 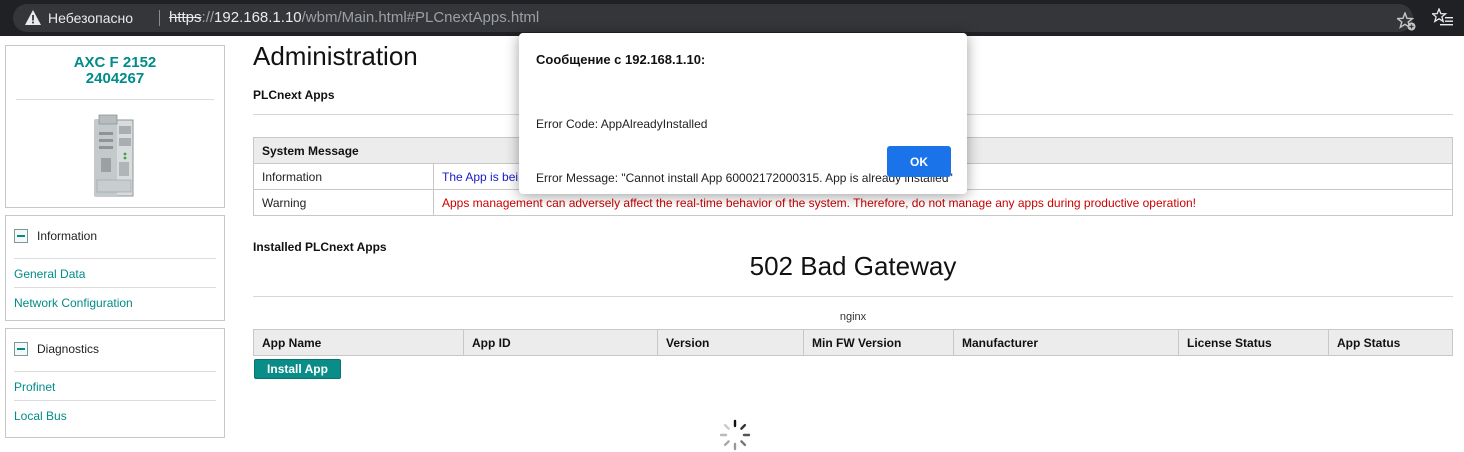 I want to click on nav-group-title: Information, so click(x=67, y=236).